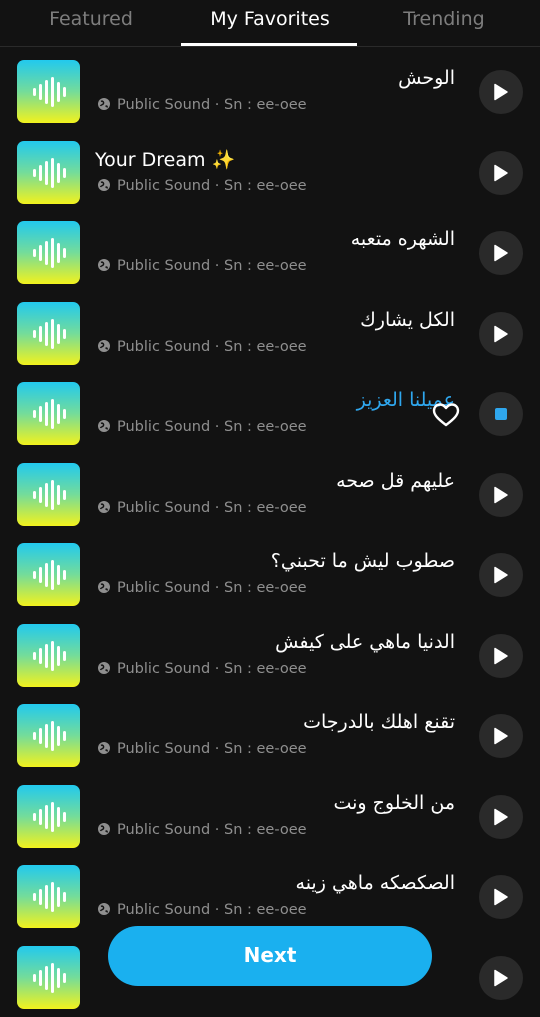 The image size is (540, 1017). I want to click on tab-my-favorites: My Favorites, so click(270, 23).